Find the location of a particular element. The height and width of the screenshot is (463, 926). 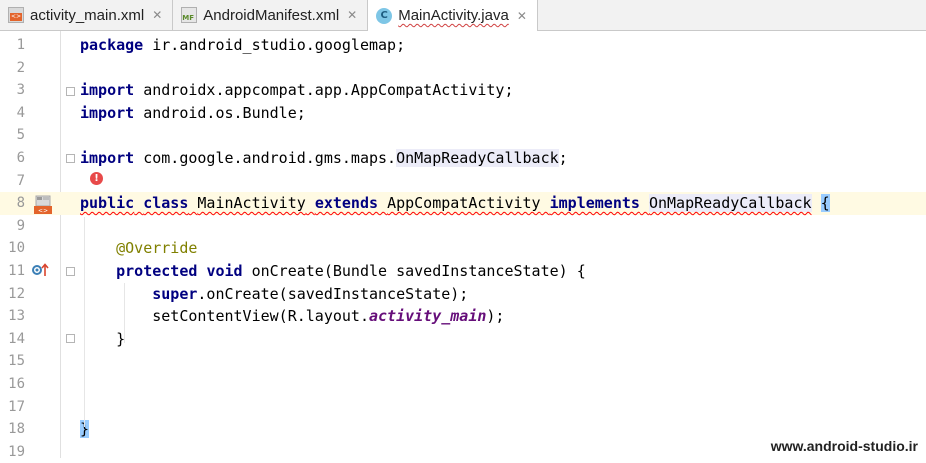

code-line: 4 import android.os.Bundle; is located at coordinates (463, 113).